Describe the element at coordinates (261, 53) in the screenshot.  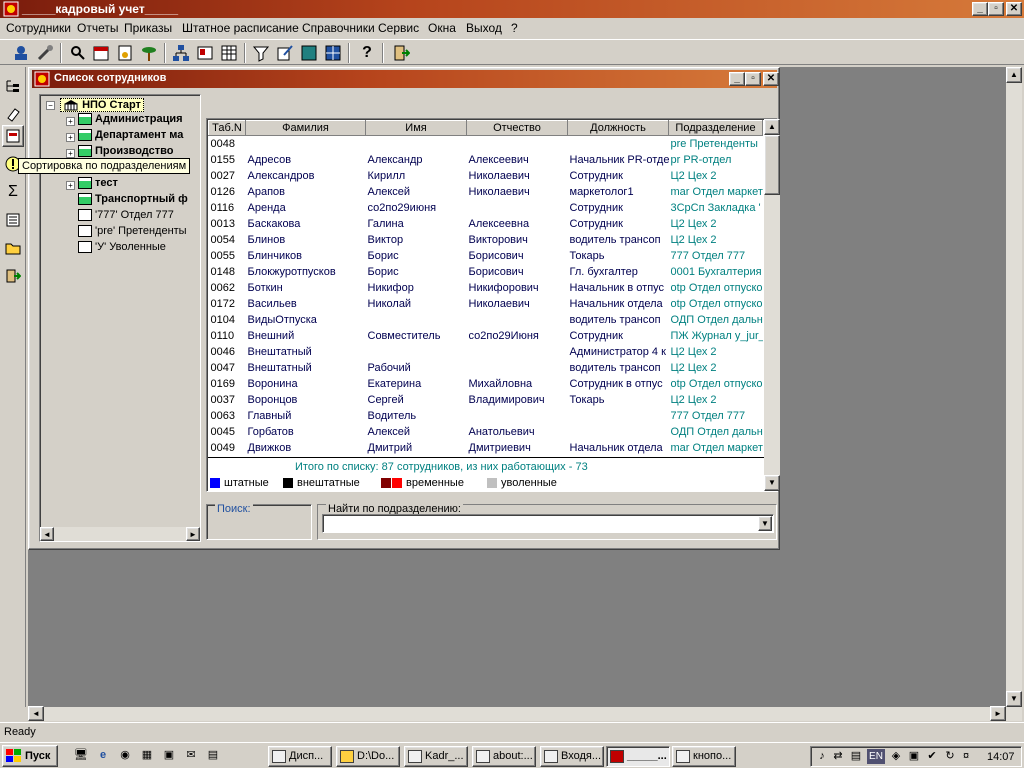
I see `filter-icon` at that location.